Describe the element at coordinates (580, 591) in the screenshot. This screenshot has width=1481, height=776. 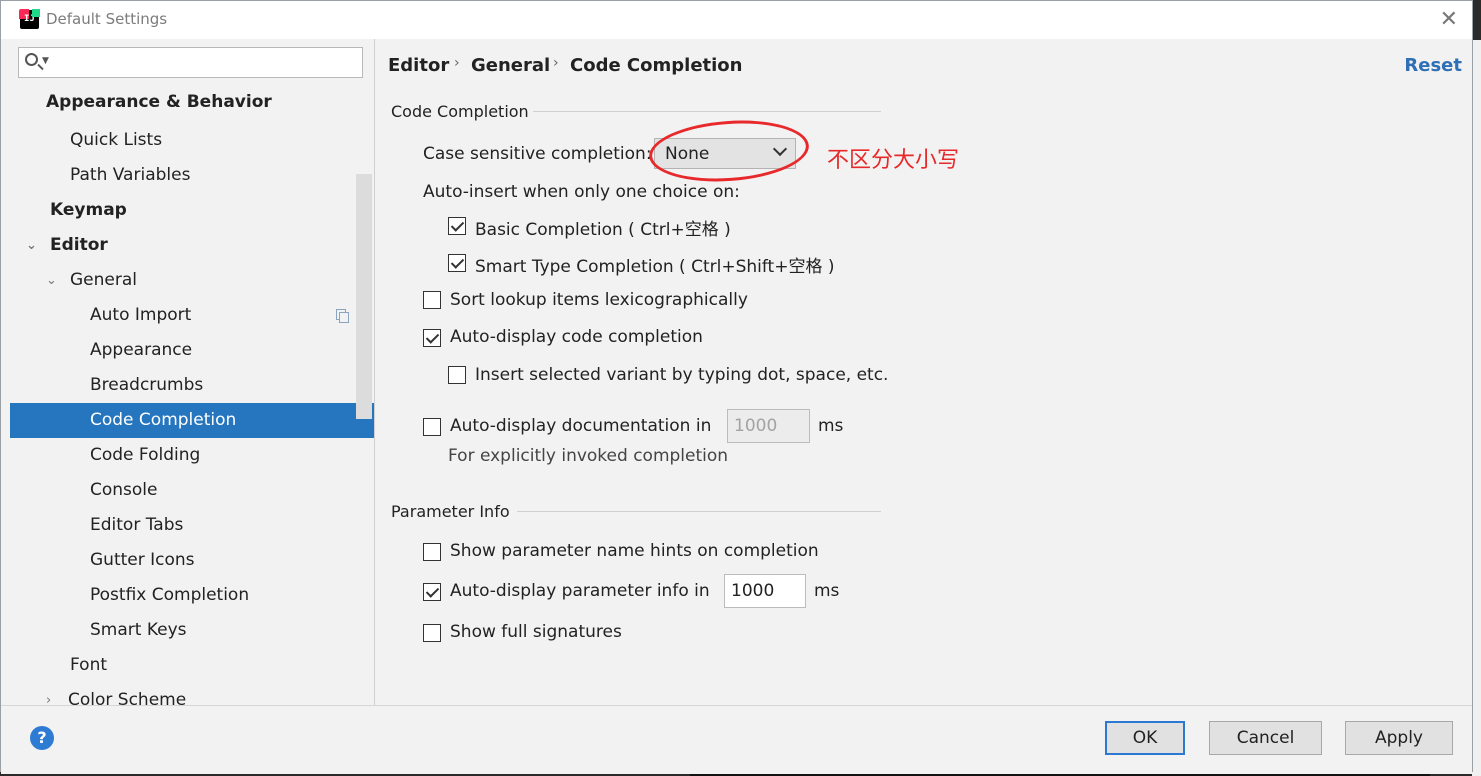
I see `auto-display-param-label: Auto-display parameter info in` at that location.